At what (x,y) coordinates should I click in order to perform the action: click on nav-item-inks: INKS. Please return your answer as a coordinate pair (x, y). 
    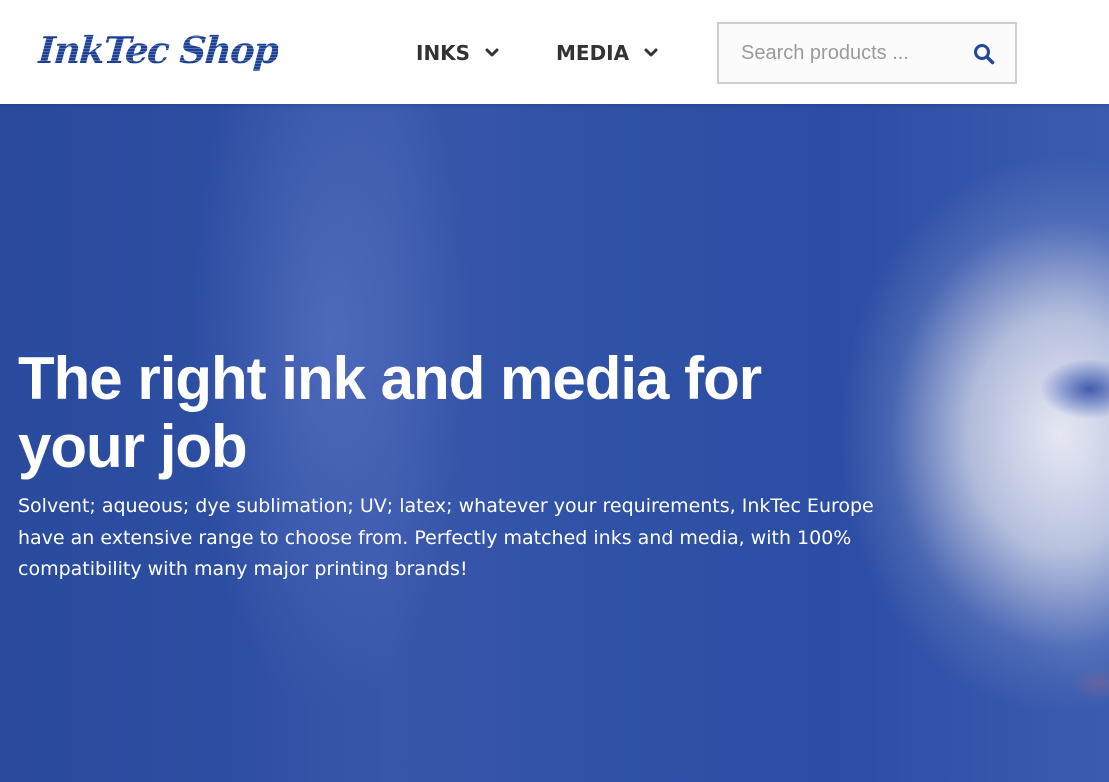
    Looking at the image, I should click on (459, 53).